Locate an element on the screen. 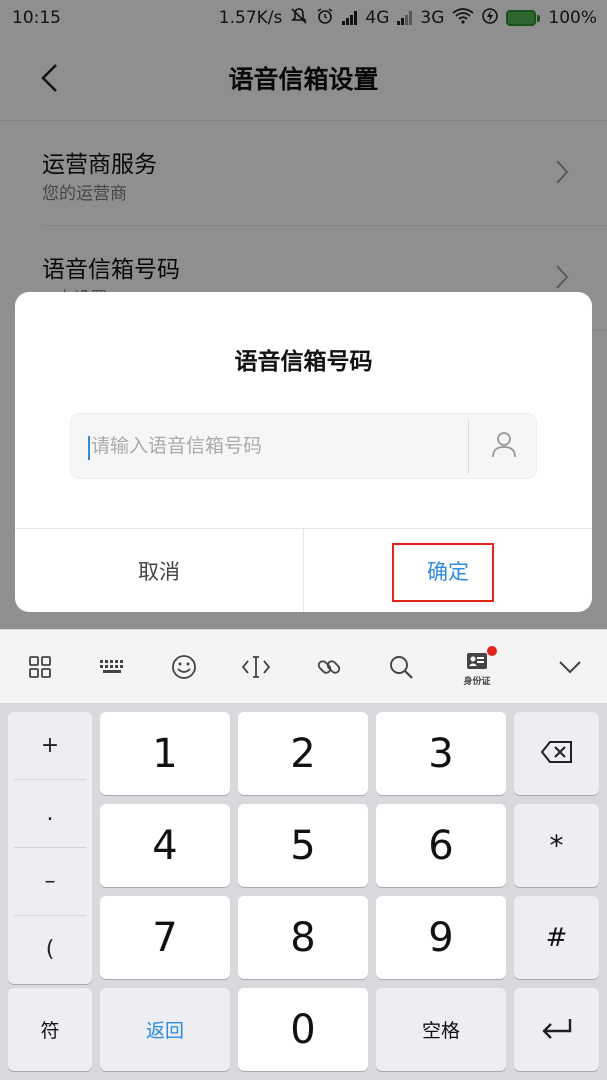 The image size is (607, 1080). backspace-key is located at coordinates (556, 753).